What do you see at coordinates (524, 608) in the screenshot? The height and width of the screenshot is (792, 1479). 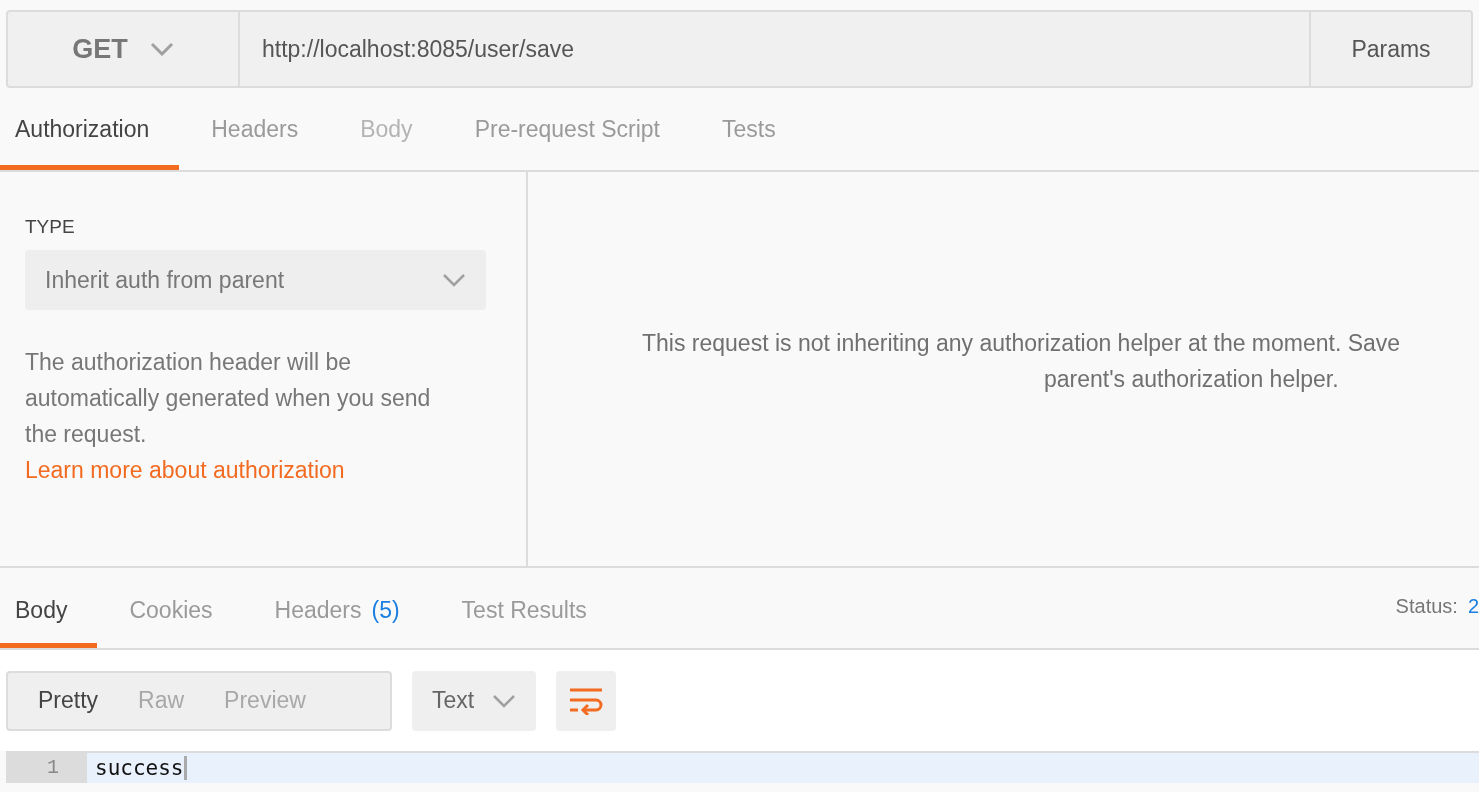 I see `response-tab: Test Results` at bounding box center [524, 608].